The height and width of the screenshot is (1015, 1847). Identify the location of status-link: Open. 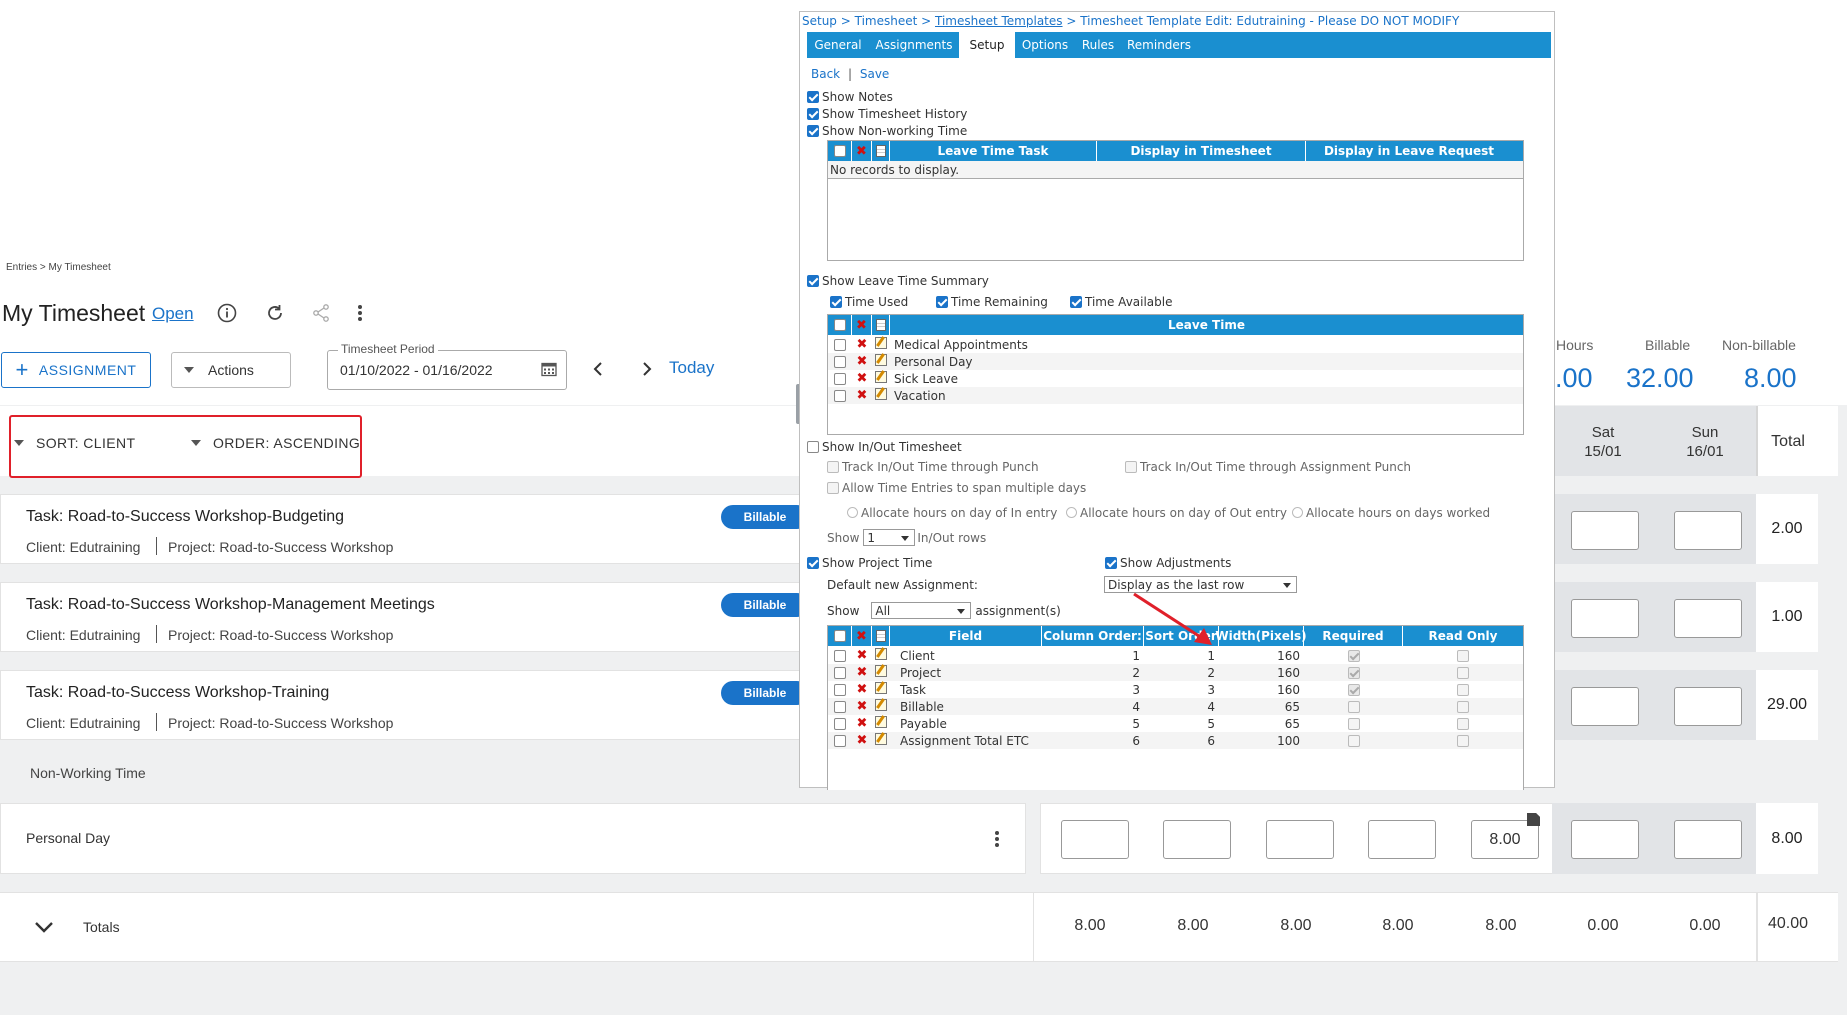
(173, 314).